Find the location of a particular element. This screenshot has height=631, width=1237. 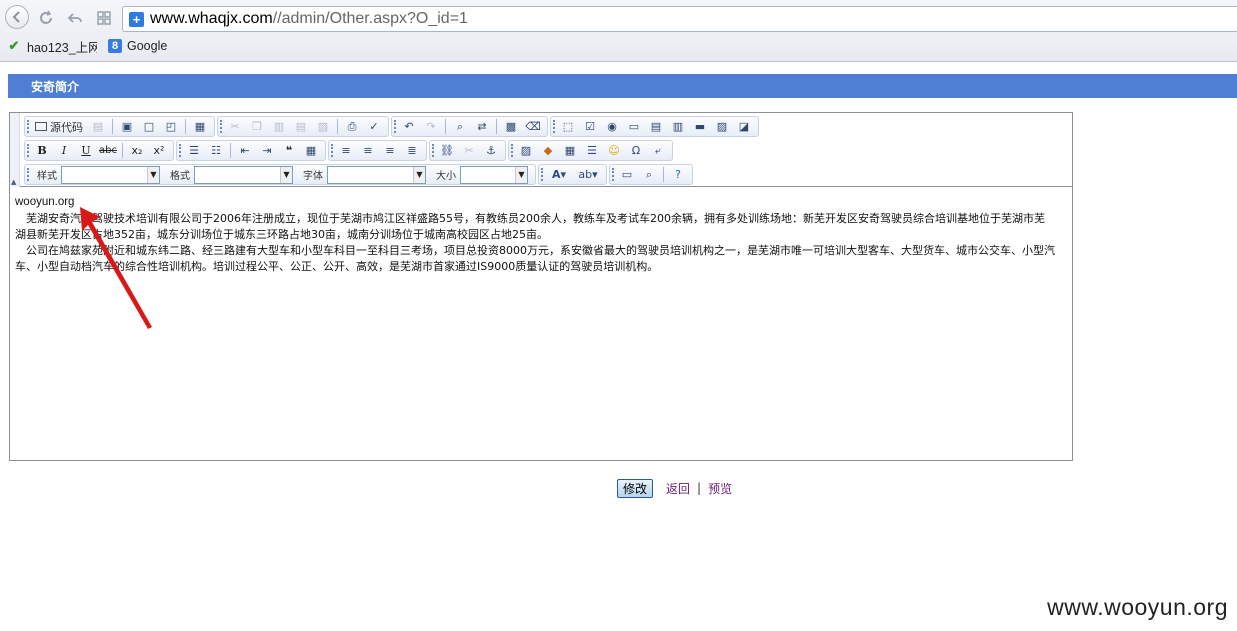

toolbar-collapse-button: ▲ is located at coordinates (15, 150).